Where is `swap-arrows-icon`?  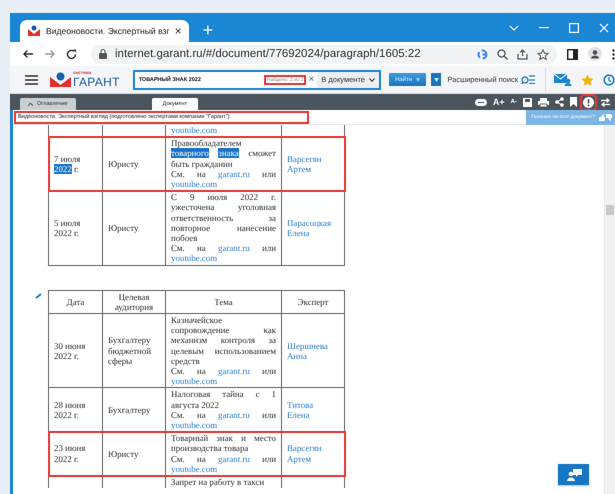 swap-arrows-icon is located at coordinates (605, 102).